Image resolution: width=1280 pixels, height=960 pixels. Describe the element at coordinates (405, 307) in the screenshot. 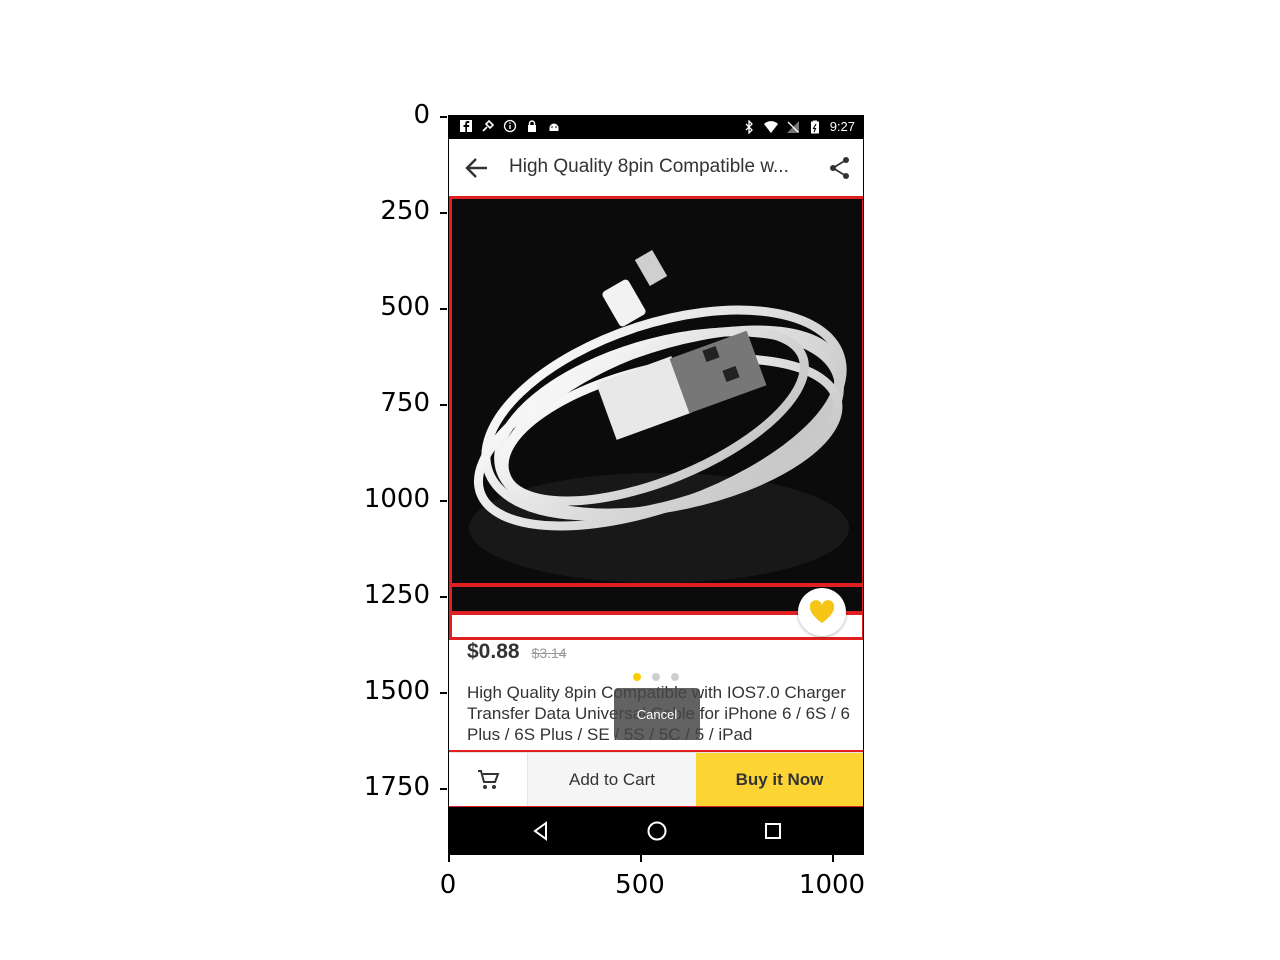

I see `y-tick-label: 500` at that location.